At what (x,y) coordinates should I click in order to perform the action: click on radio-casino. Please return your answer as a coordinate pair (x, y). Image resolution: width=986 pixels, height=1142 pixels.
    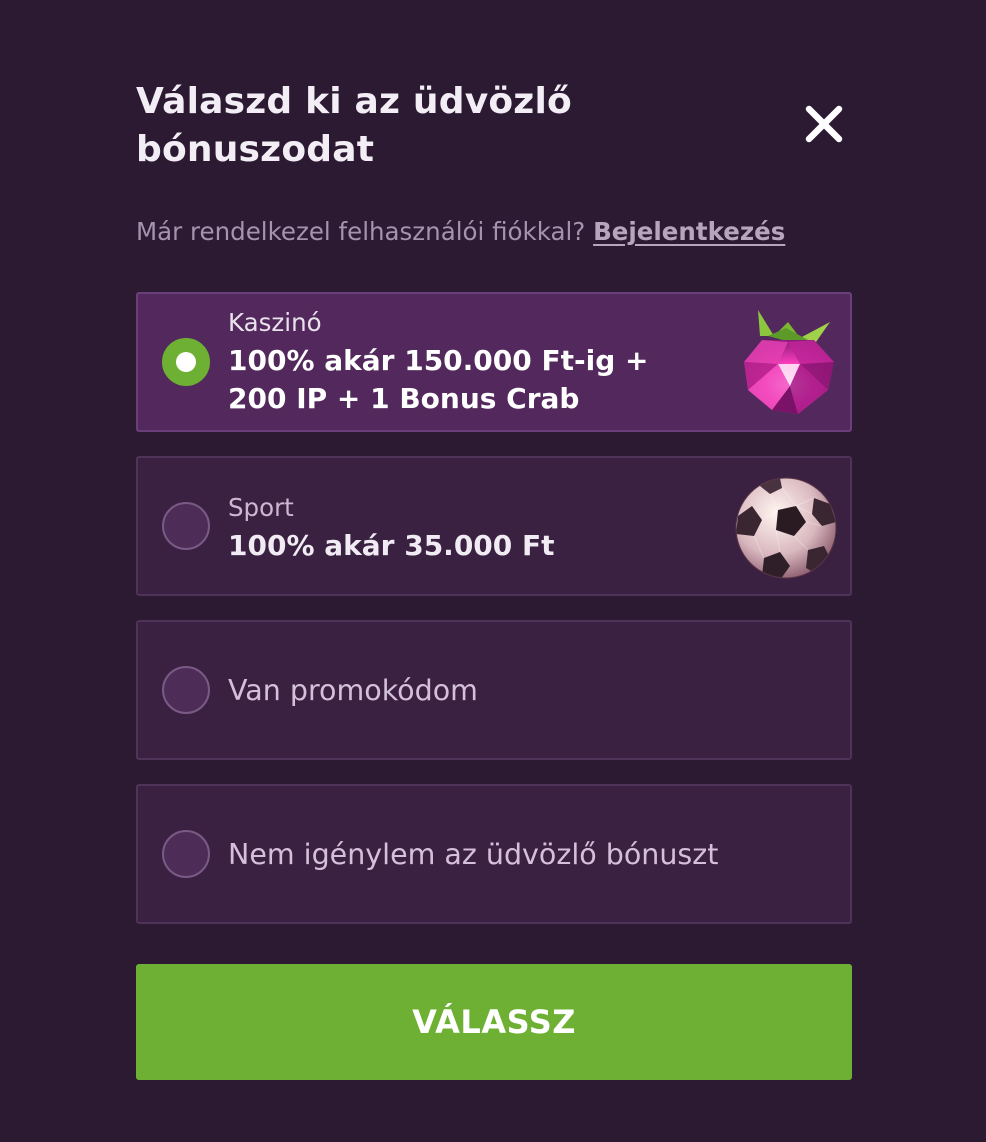
    Looking at the image, I should click on (186, 362).